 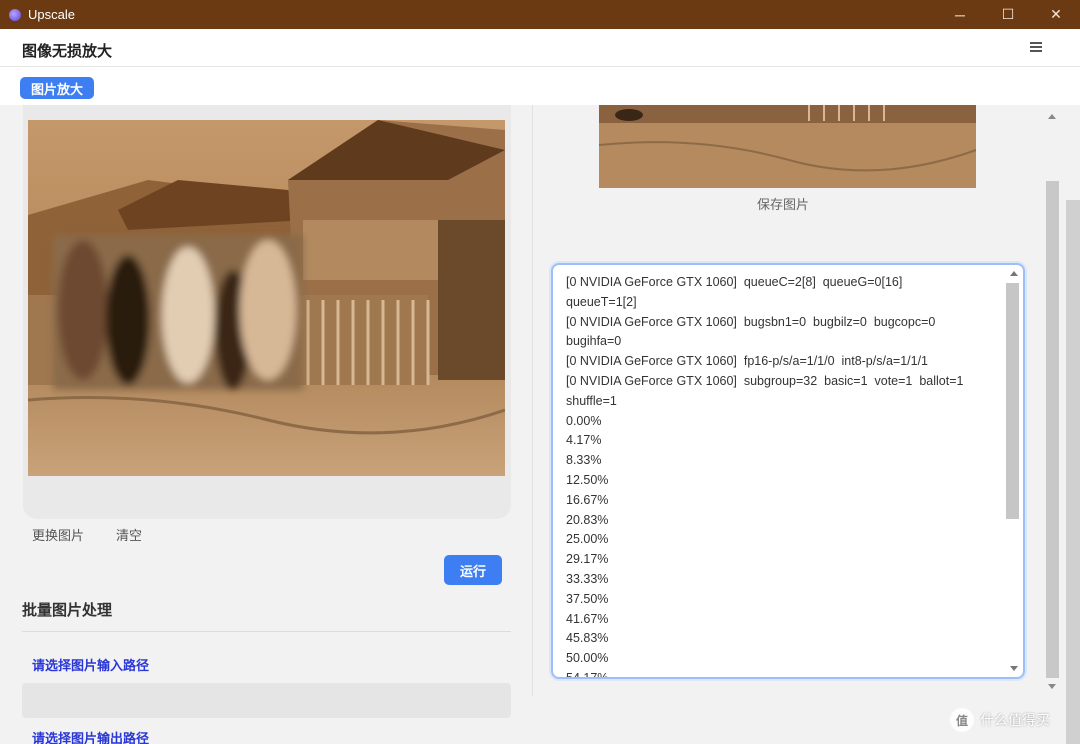 What do you see at coordinates (601, 301) in the screenshot?
I see `log-line: queueT=1[2]` at bounding box center [601, 301].